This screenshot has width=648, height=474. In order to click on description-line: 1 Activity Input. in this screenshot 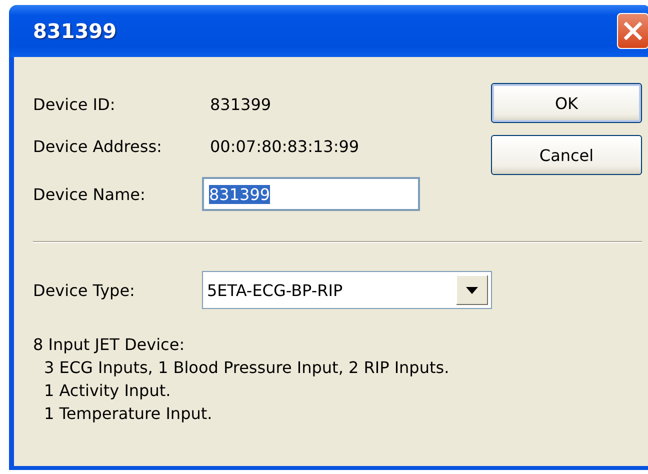, I will do `click(107, 390)`.